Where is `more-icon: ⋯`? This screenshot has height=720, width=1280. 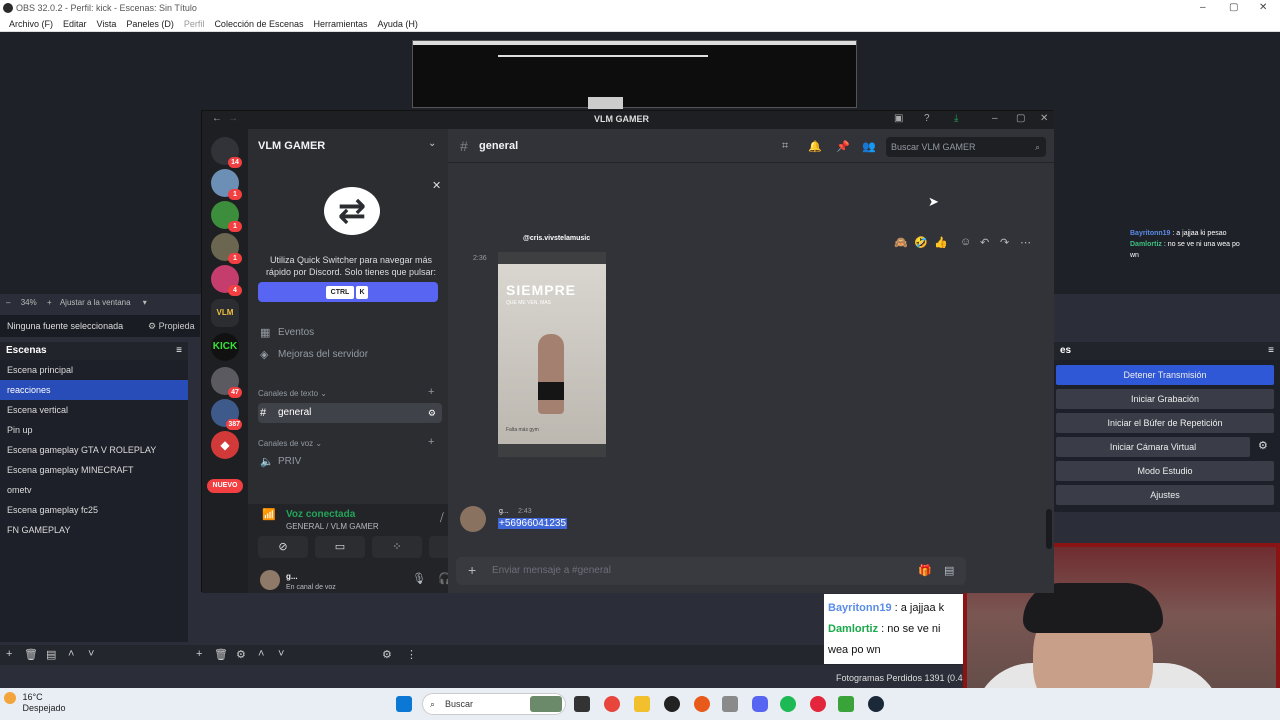 more-icon: ⋯ is located at coordinates (1025, 242).